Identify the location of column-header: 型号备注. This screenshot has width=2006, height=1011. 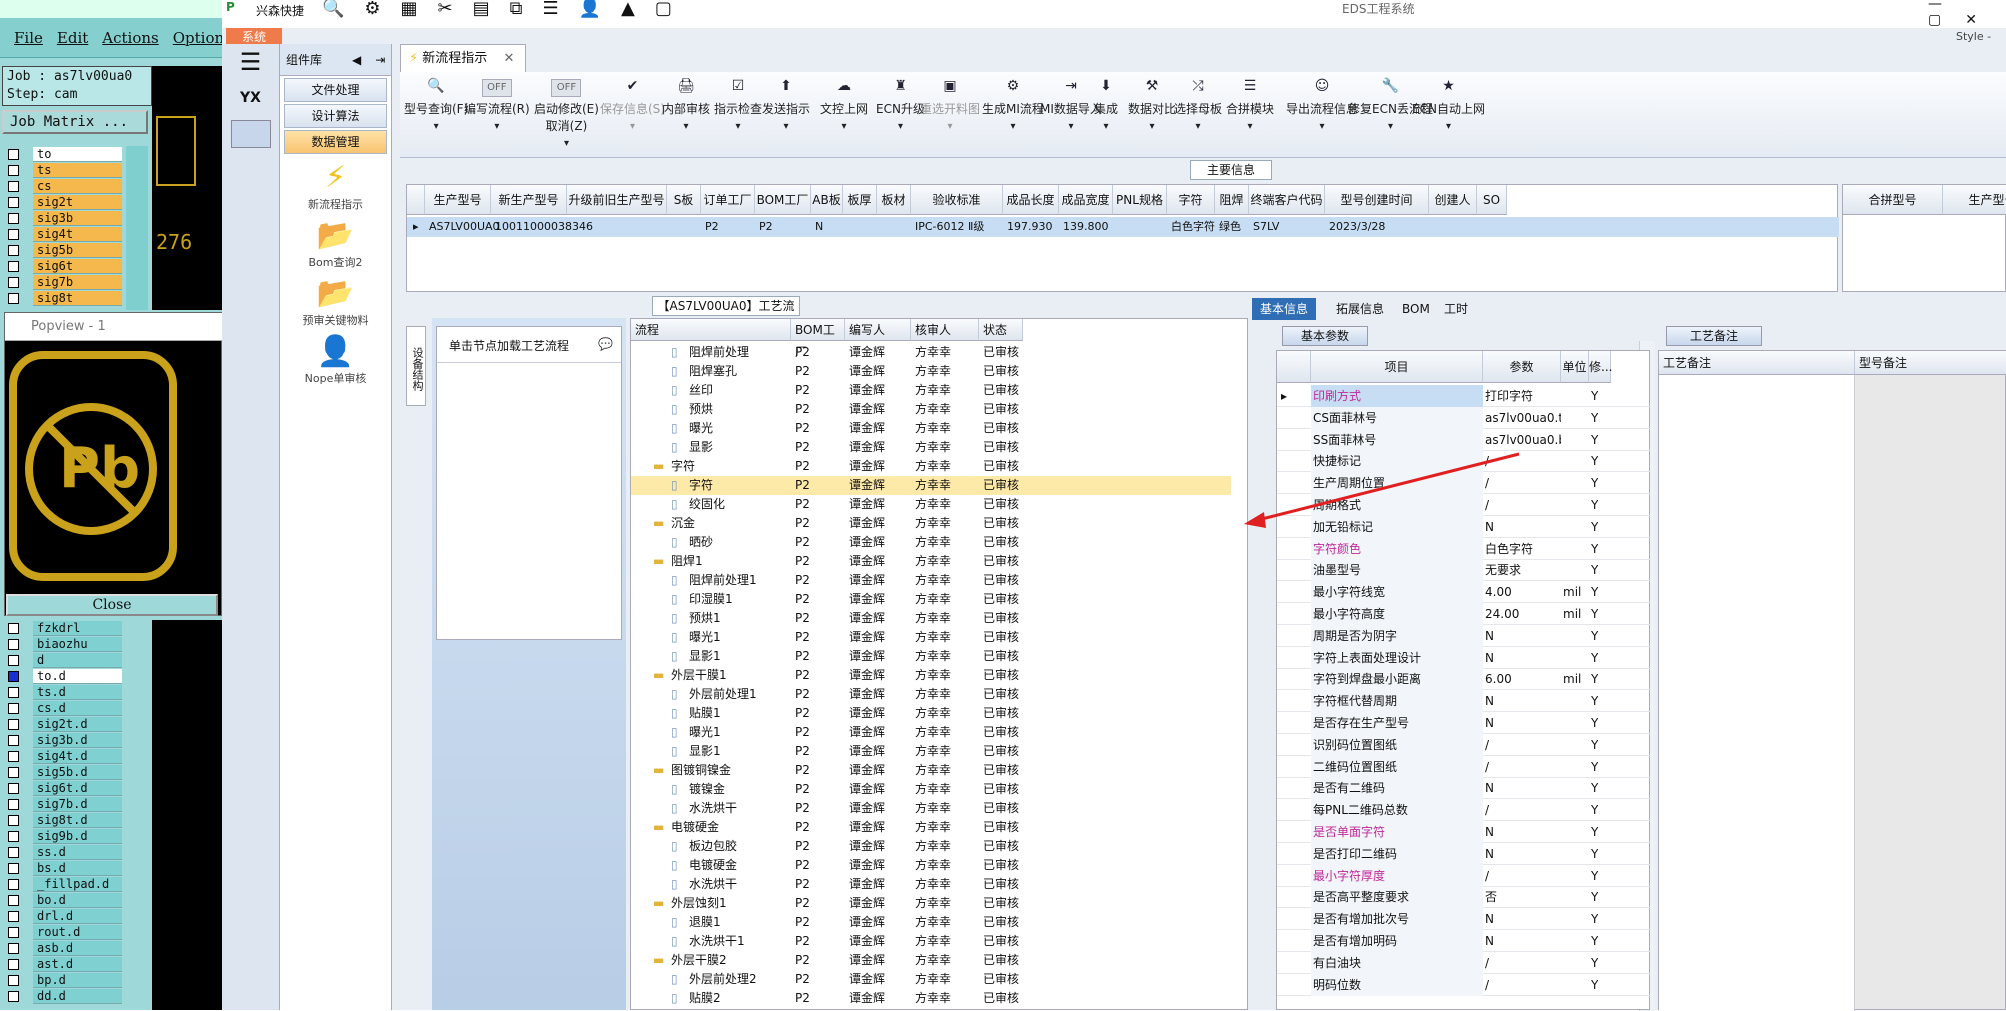
(1930, 363).